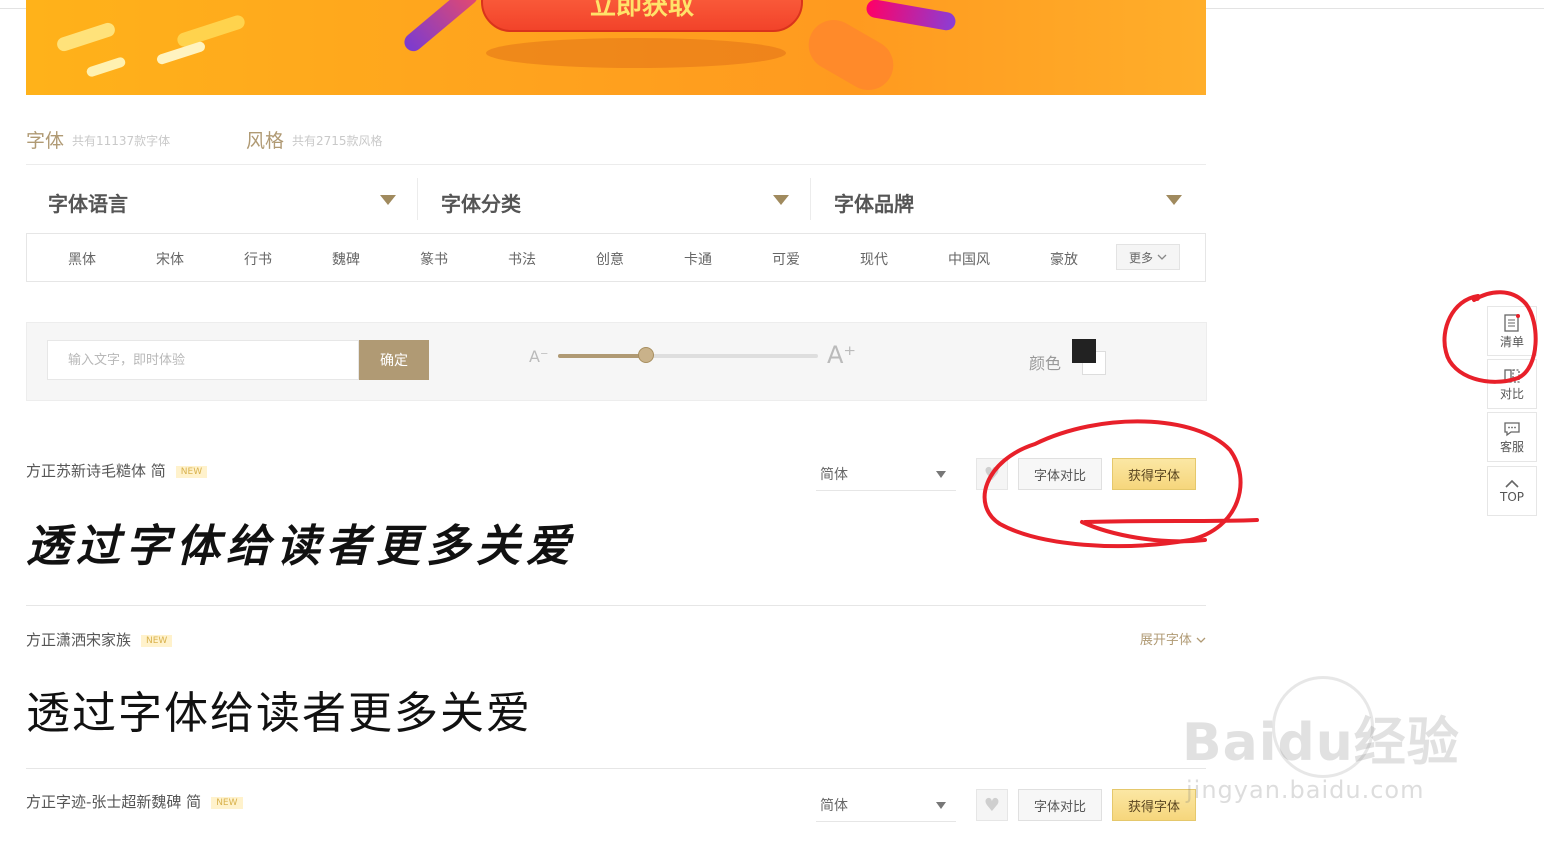 This screenshot has width=1544, height=845. I want to click on more-button: 更多, so click(1148, 257).